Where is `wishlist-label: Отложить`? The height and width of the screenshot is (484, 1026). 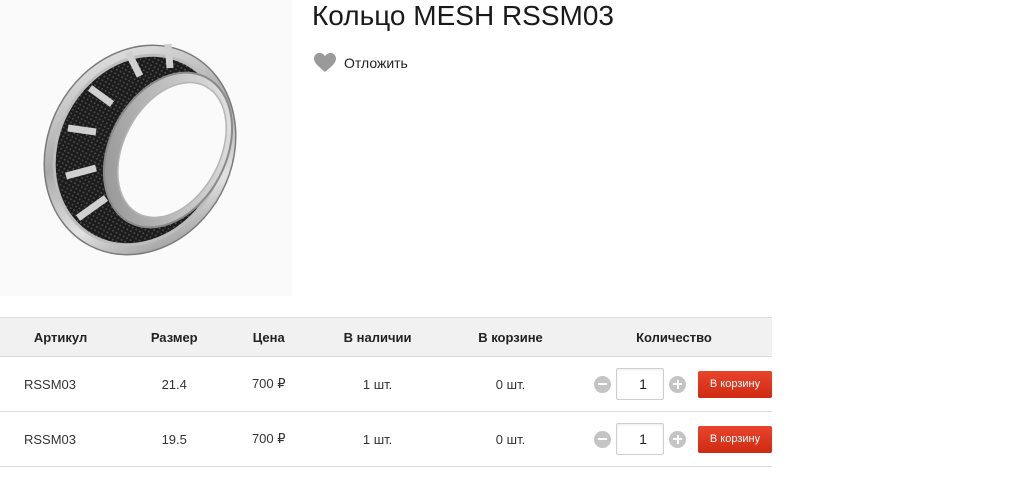 wishlist-label: Отложить is located at coordinates (376, 63).